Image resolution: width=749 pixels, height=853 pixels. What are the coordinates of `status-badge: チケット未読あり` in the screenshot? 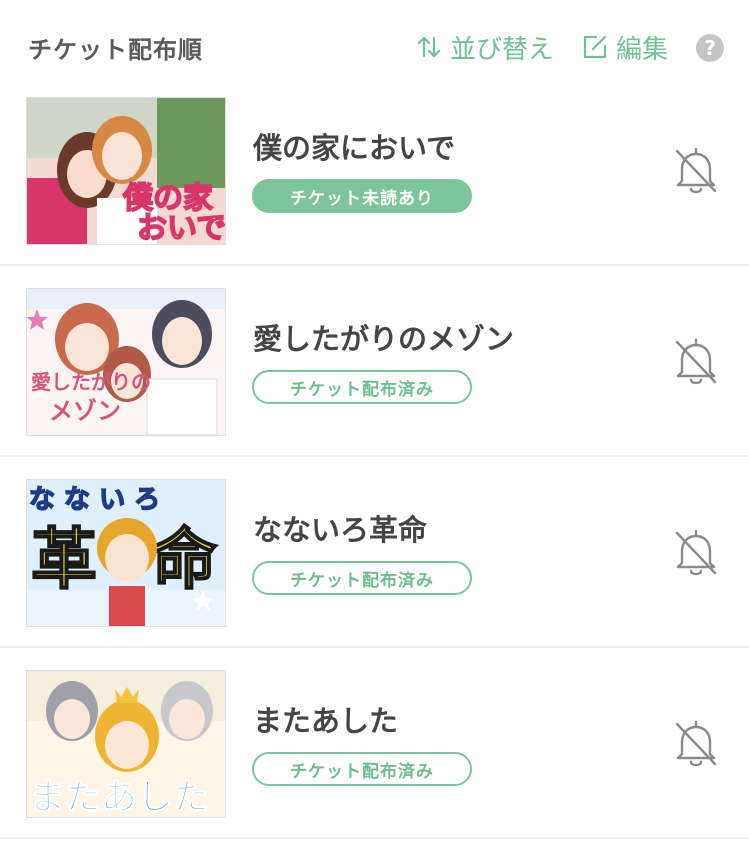 It's located at (362, 196).